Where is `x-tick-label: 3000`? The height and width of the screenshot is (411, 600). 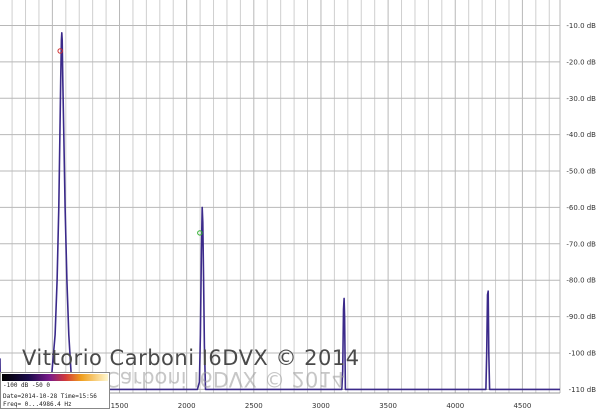
x-tick-label: 3000 is located at coordinates (321, 406).